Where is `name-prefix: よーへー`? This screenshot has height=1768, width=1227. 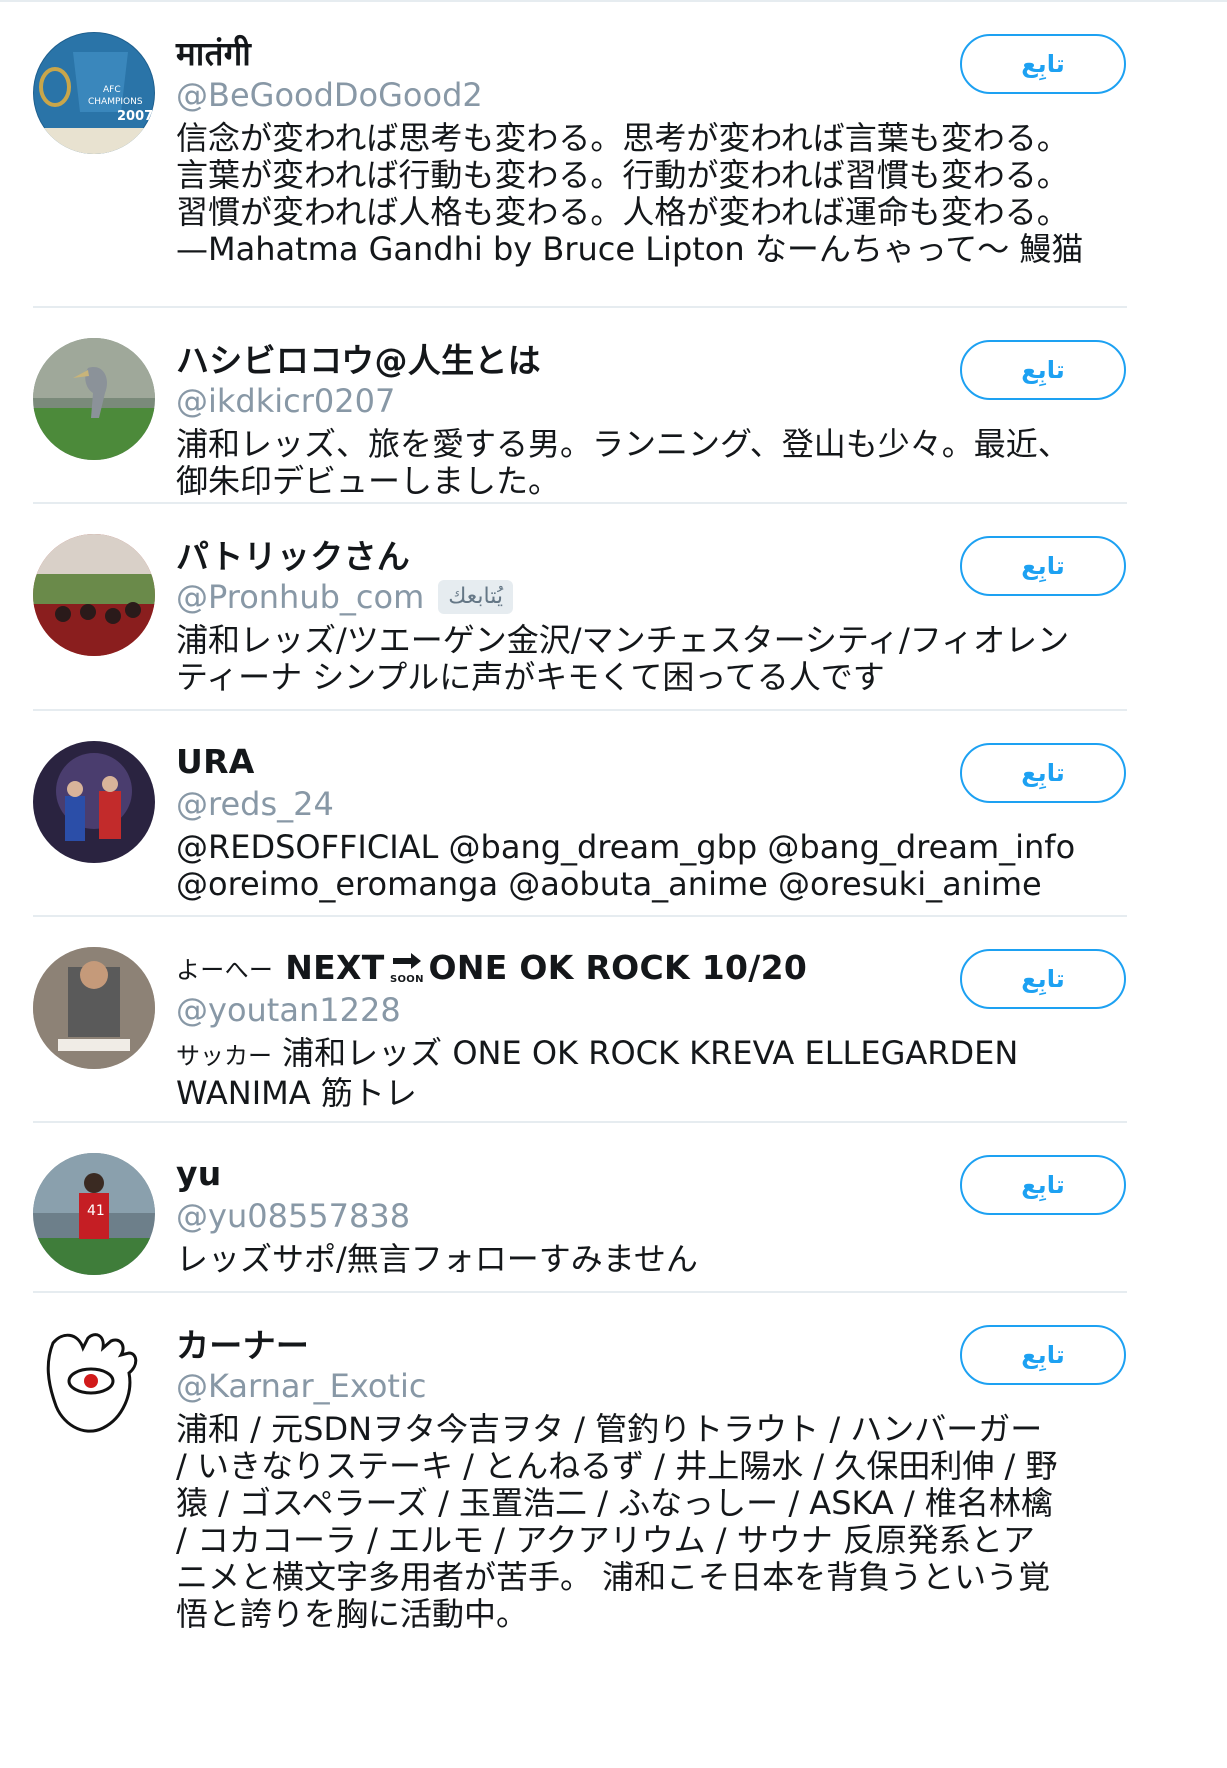 name-prefix: よーへー is located at coordinates (225, 969).